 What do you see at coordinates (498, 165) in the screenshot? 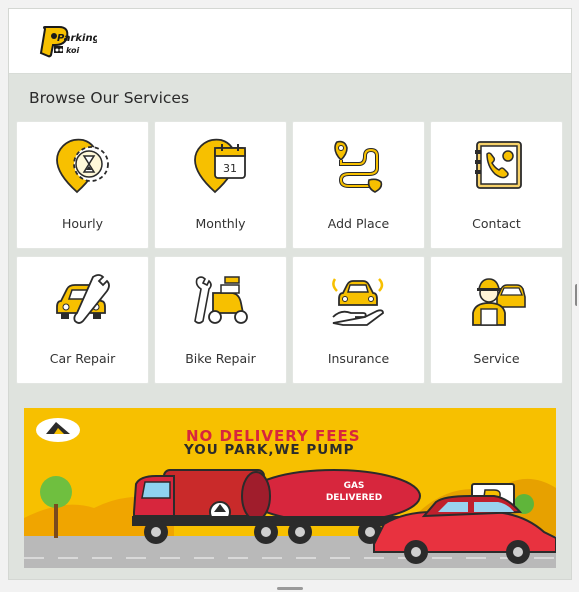
I see `contact-book-phone-icon` at bounding box center [498, 165].